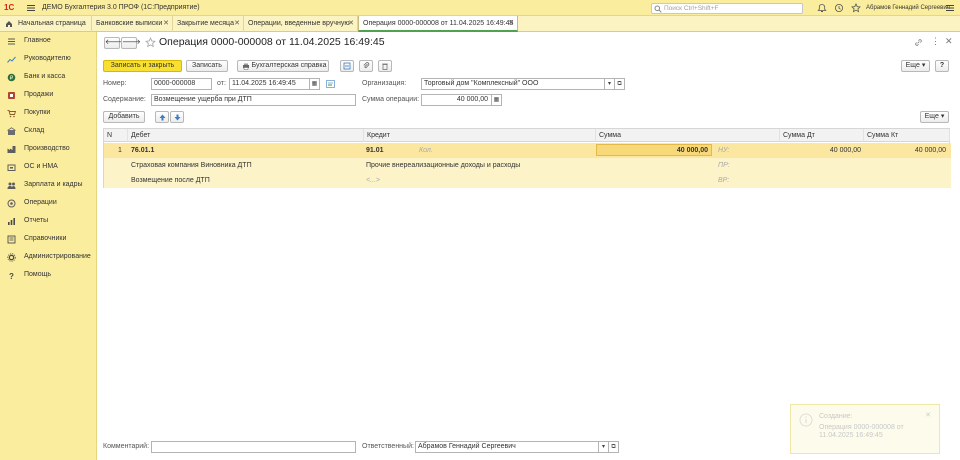 Image resolution: width=960 pixels, height=460 pixels. Describe the element at coordinates (385, 66) in the screenshot. I see `delete-button` at that location.